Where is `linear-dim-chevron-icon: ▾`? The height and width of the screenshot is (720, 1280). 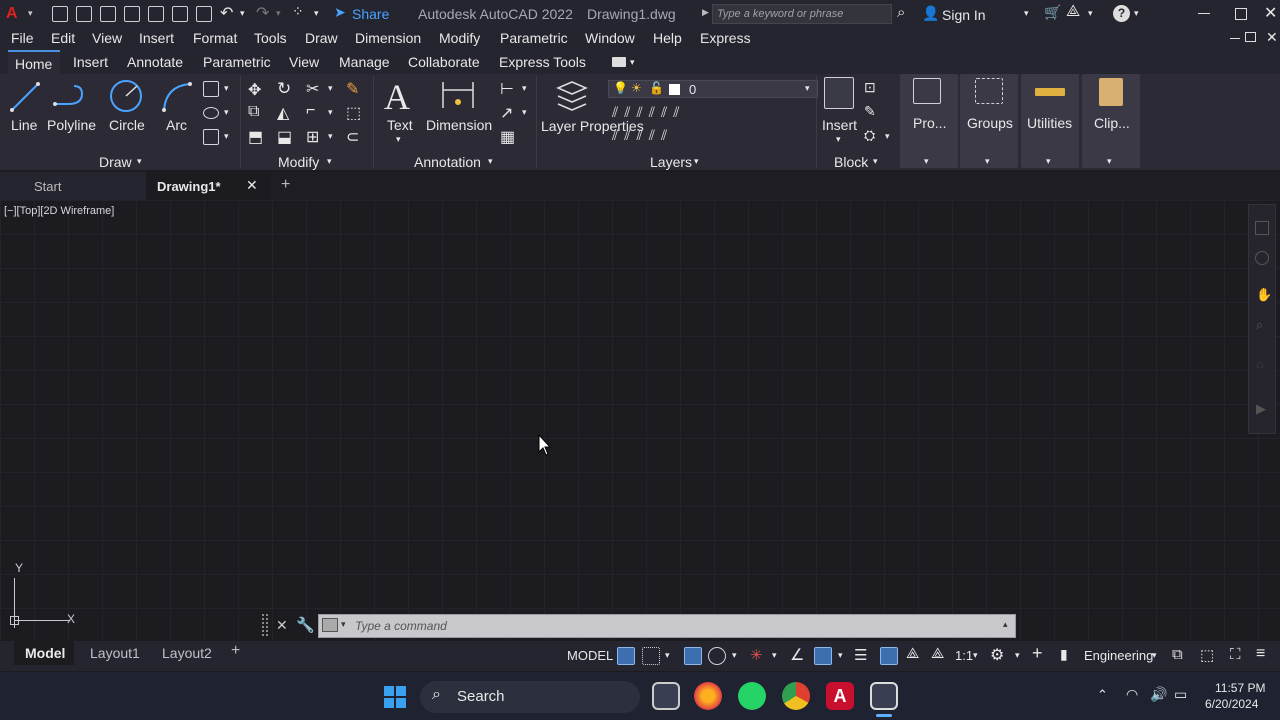
linear-dim-chevron-icon: ▾ is located at coordinates (524, 88).